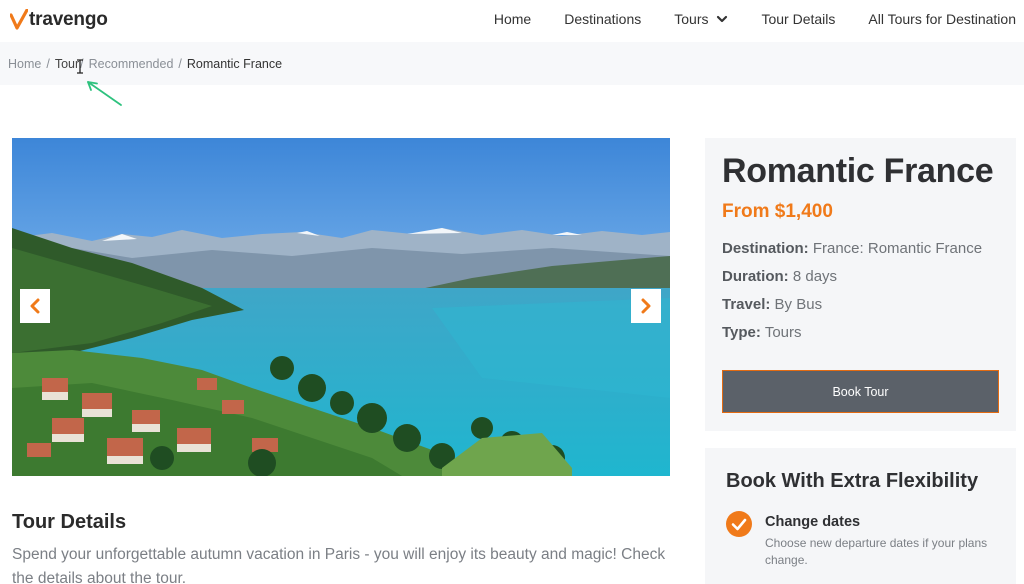 The width and height of the screenshot is (1024, 584). I want to click on annotation-arrow-icon, so click(104, 93).